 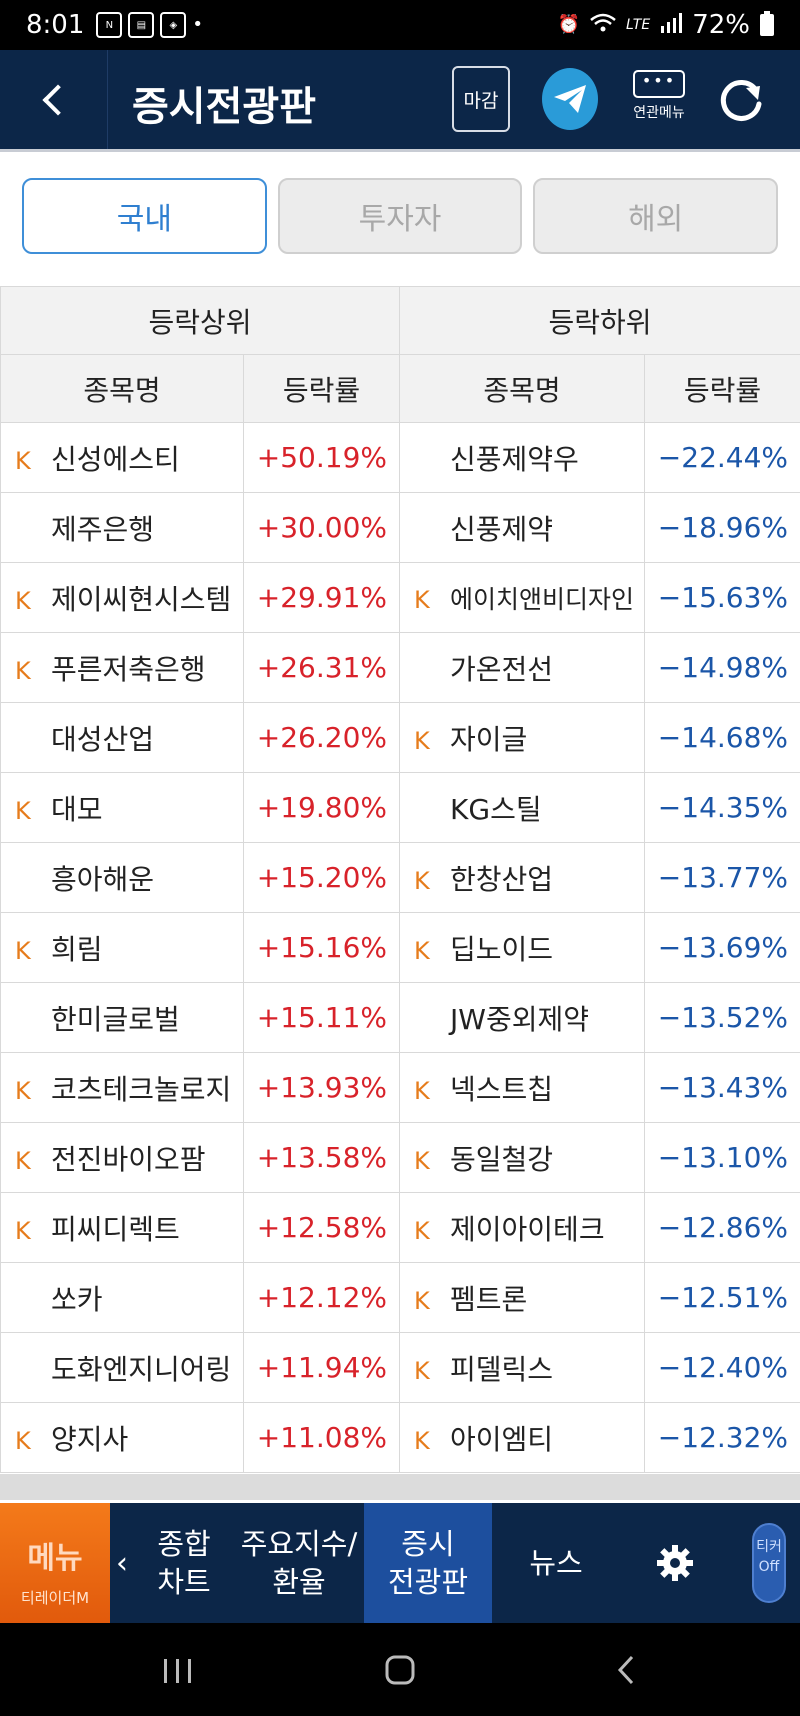 What do you see at coordinates (122, 1297) in the screenshot?
I see `gainer-name-cell: 쏘카` at bounding box center [122, 1297].